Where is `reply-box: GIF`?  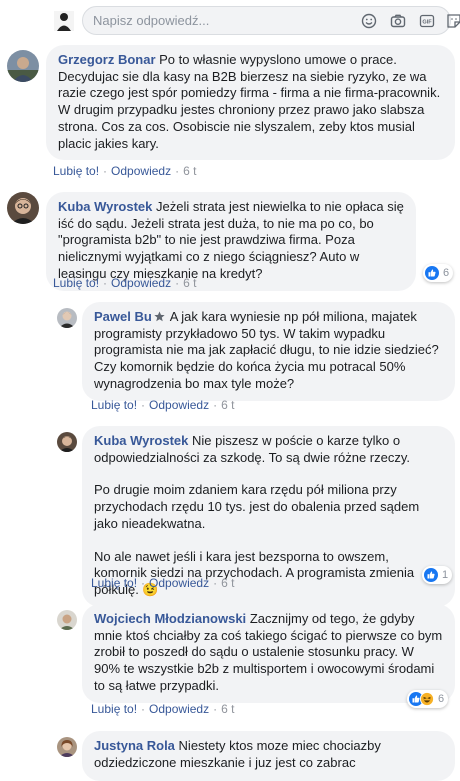 reply-box: GIF is located at coordinates (271, 20).